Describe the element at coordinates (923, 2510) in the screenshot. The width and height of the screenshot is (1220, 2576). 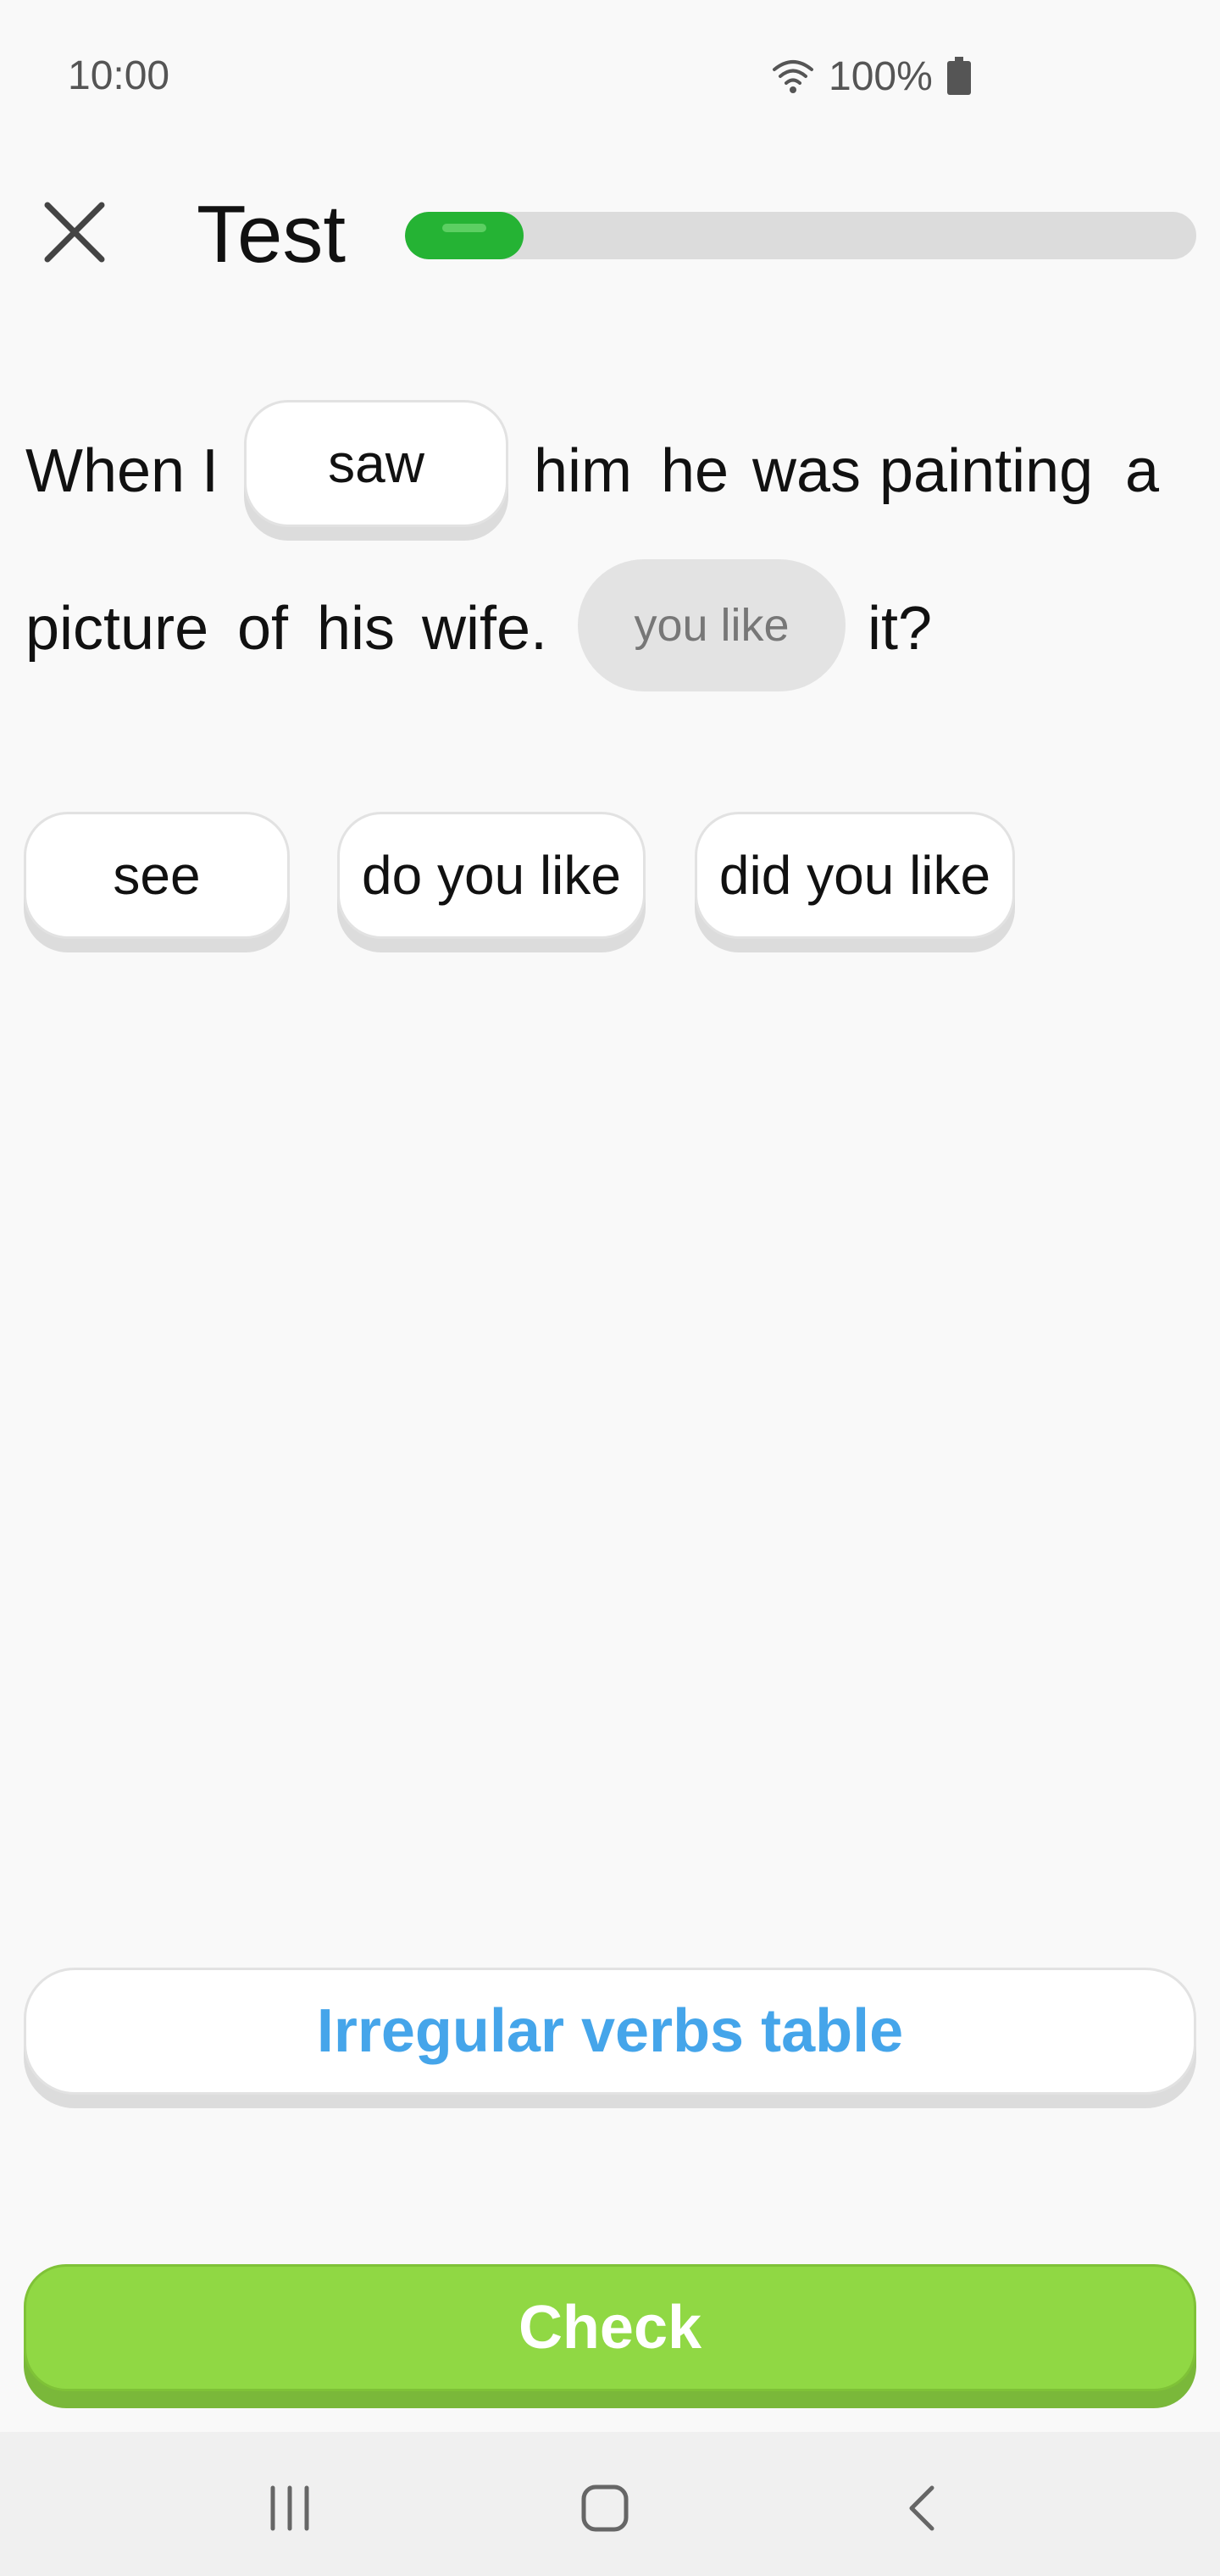
I see `back-icon` at that location.